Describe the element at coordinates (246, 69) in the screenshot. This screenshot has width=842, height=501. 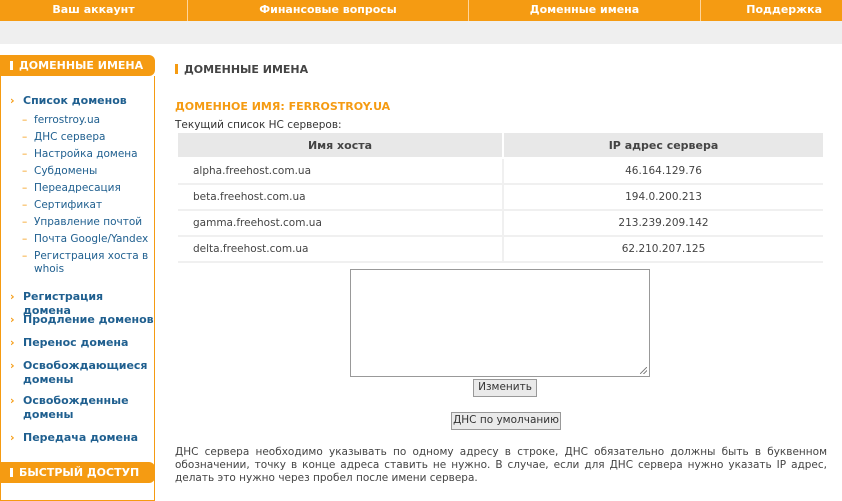
I see `page-title-text: ДОМЕННЫЕ ИМЕНА` at that location.